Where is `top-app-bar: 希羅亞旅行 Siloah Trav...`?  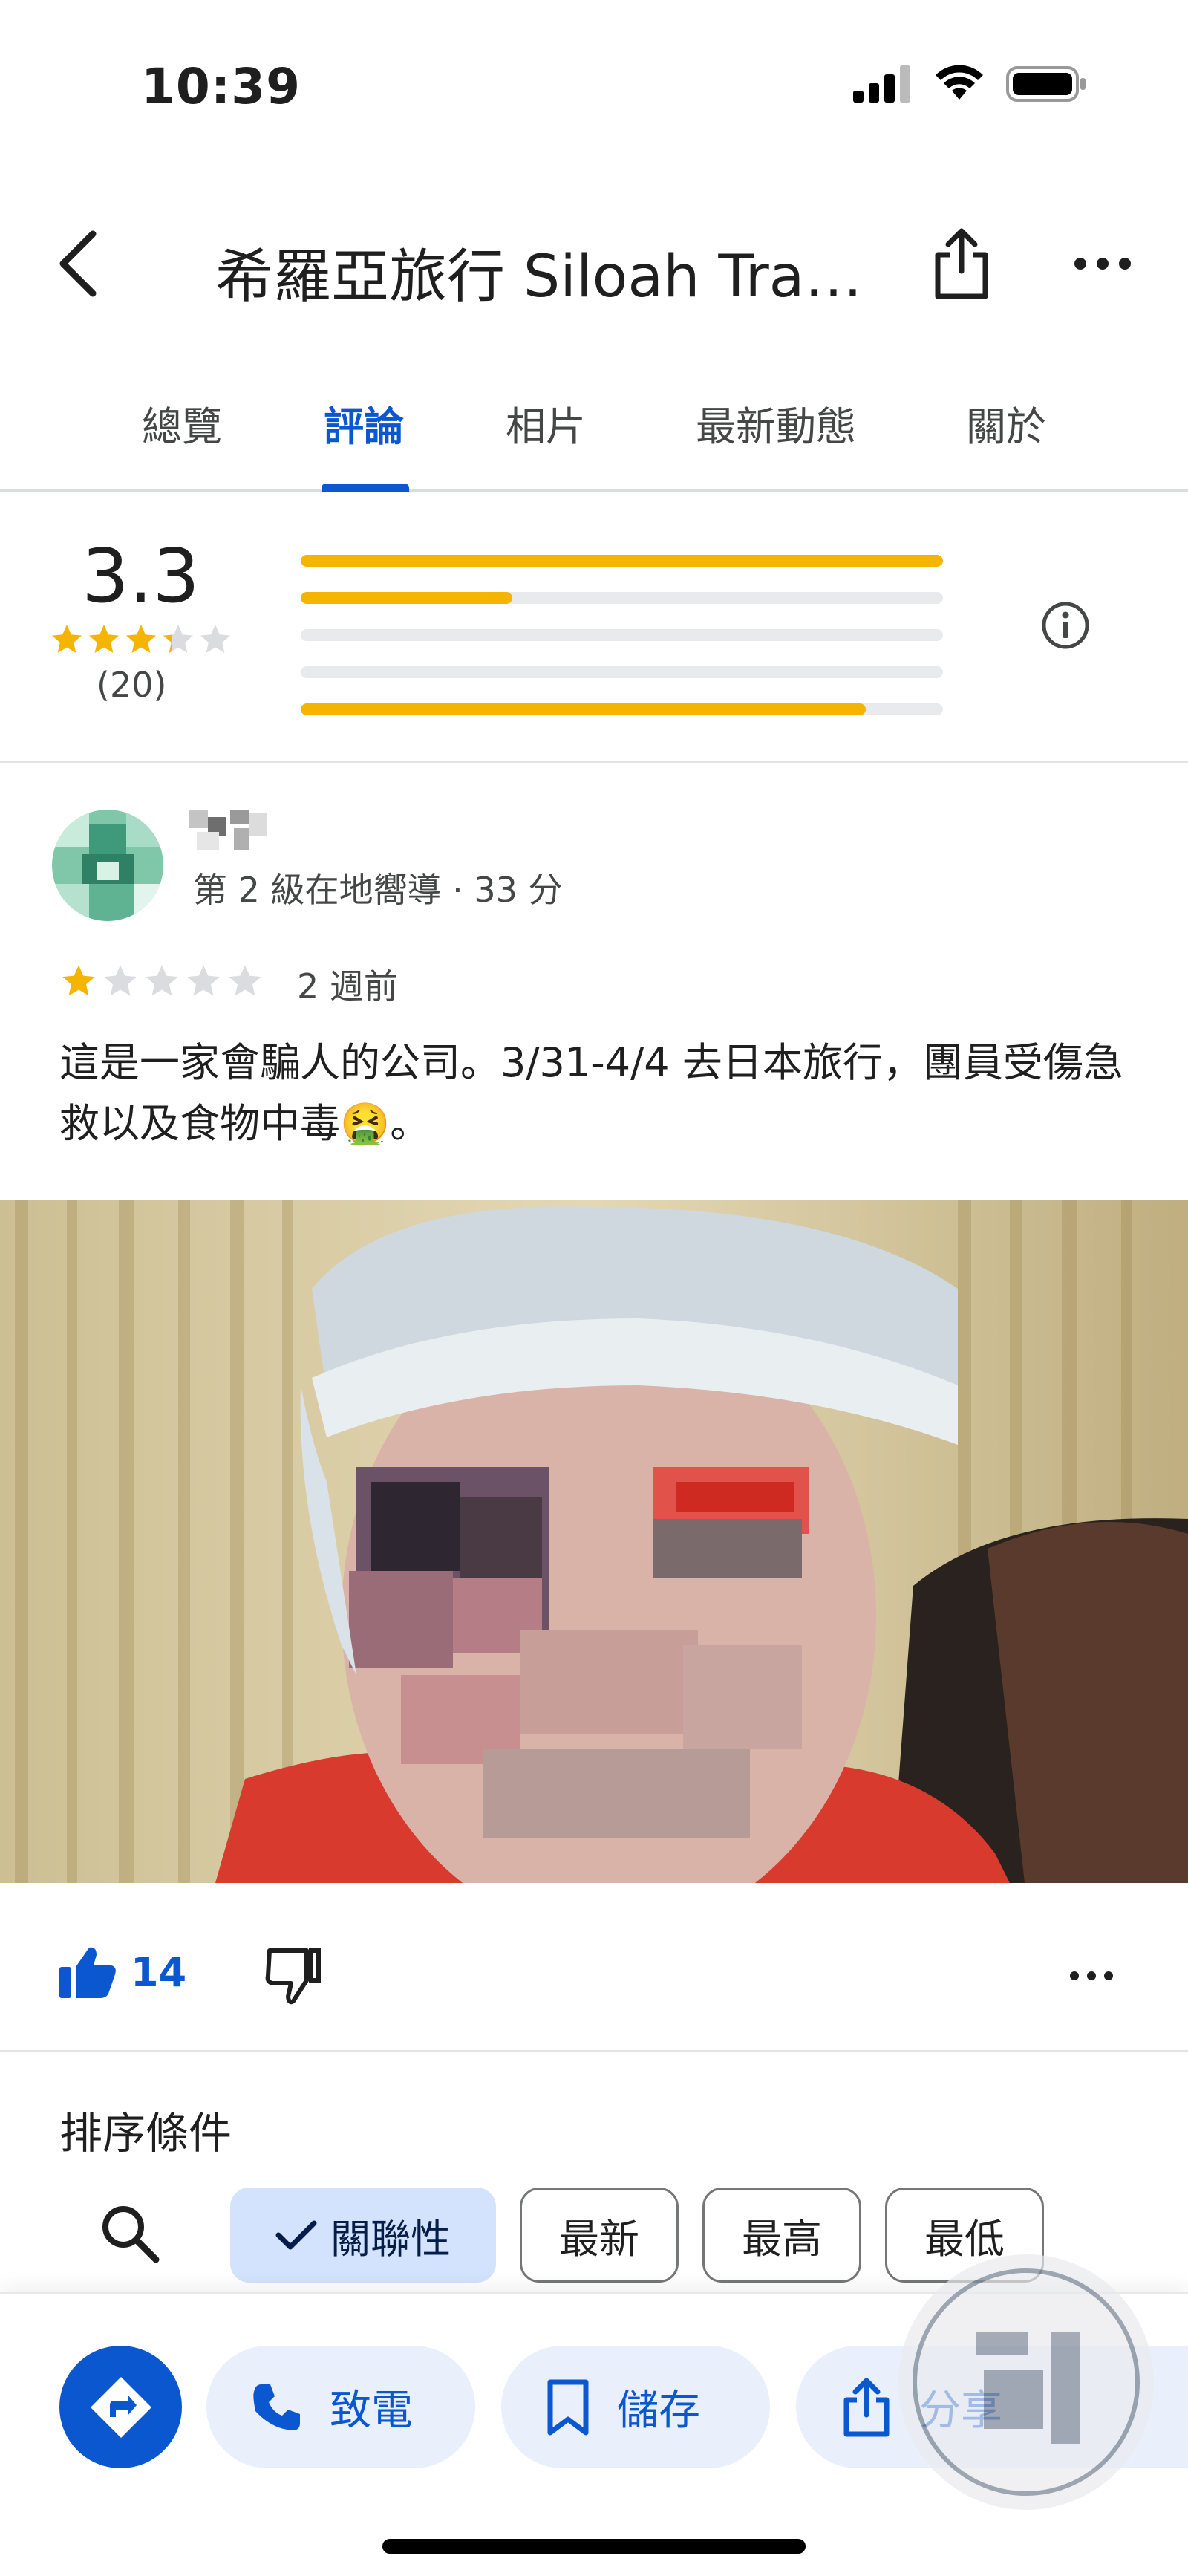
top-app-bar: 希羅亞旅行 Siloah Trav... is located at coordinates (594, 263).